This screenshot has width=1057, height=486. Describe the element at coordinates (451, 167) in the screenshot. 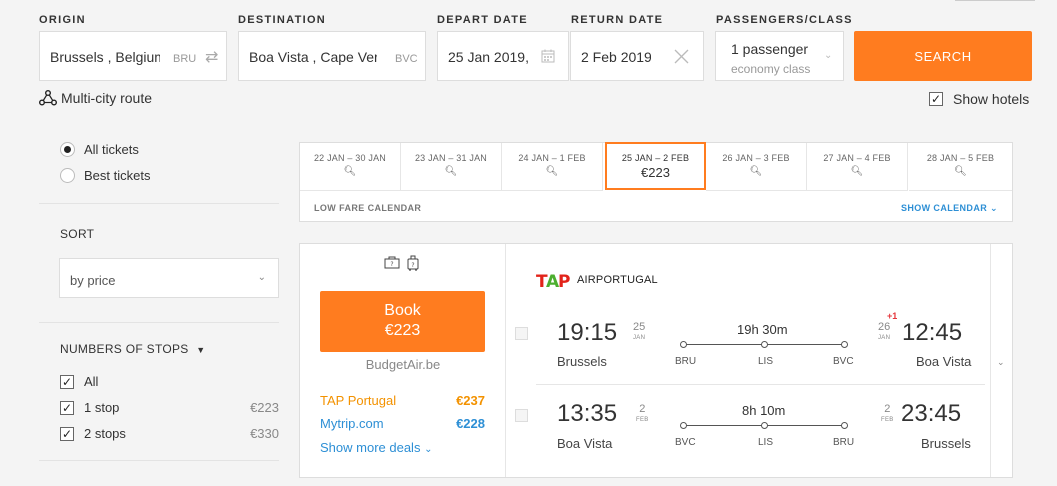

I see `calendar-cell: 23 JAN – 31 JAN 🔍︎` at that location.